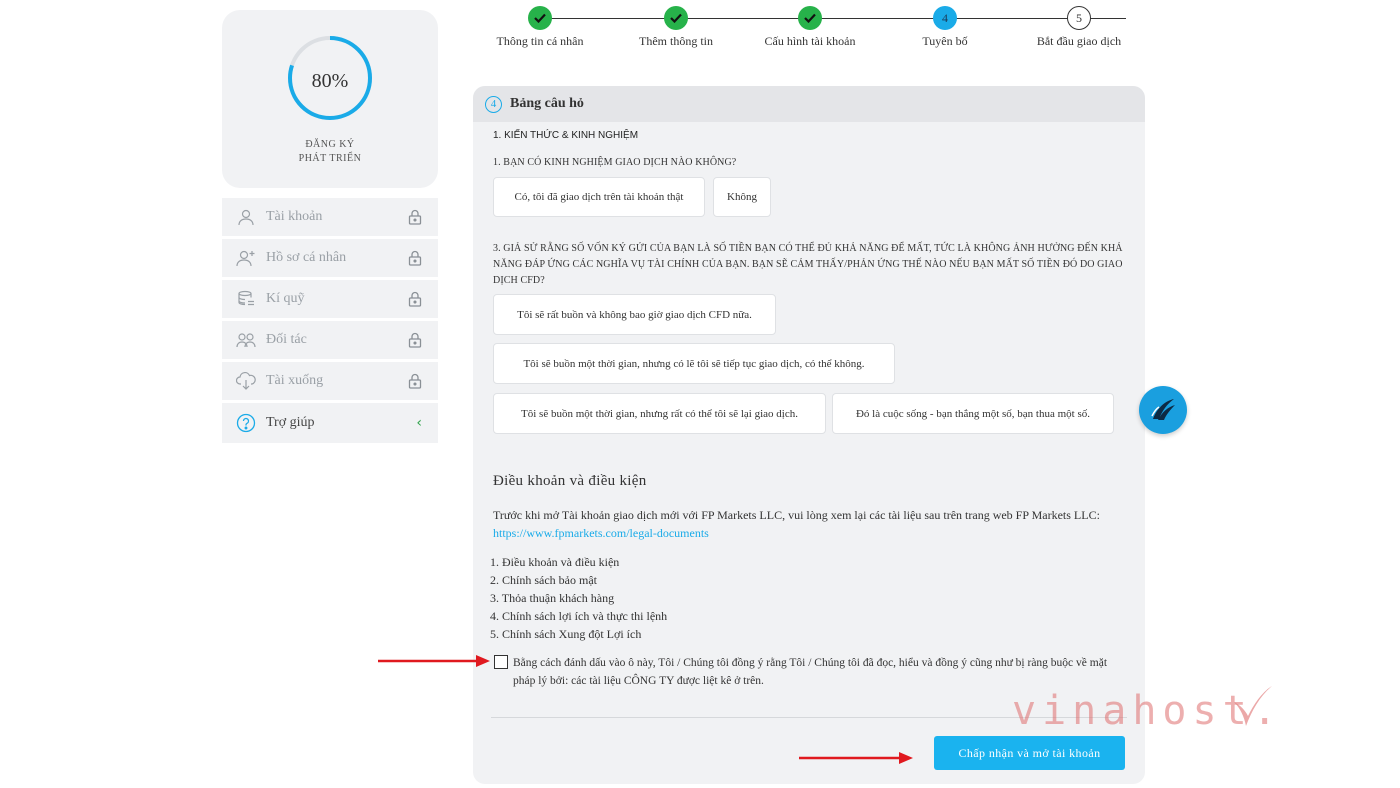 This screenshot has width=1400, height=788. What do you see at coordinates (286, 339) in the screenshot?
I see `sidebar-item-label: Đối tác` at bounding box center [286, 339].